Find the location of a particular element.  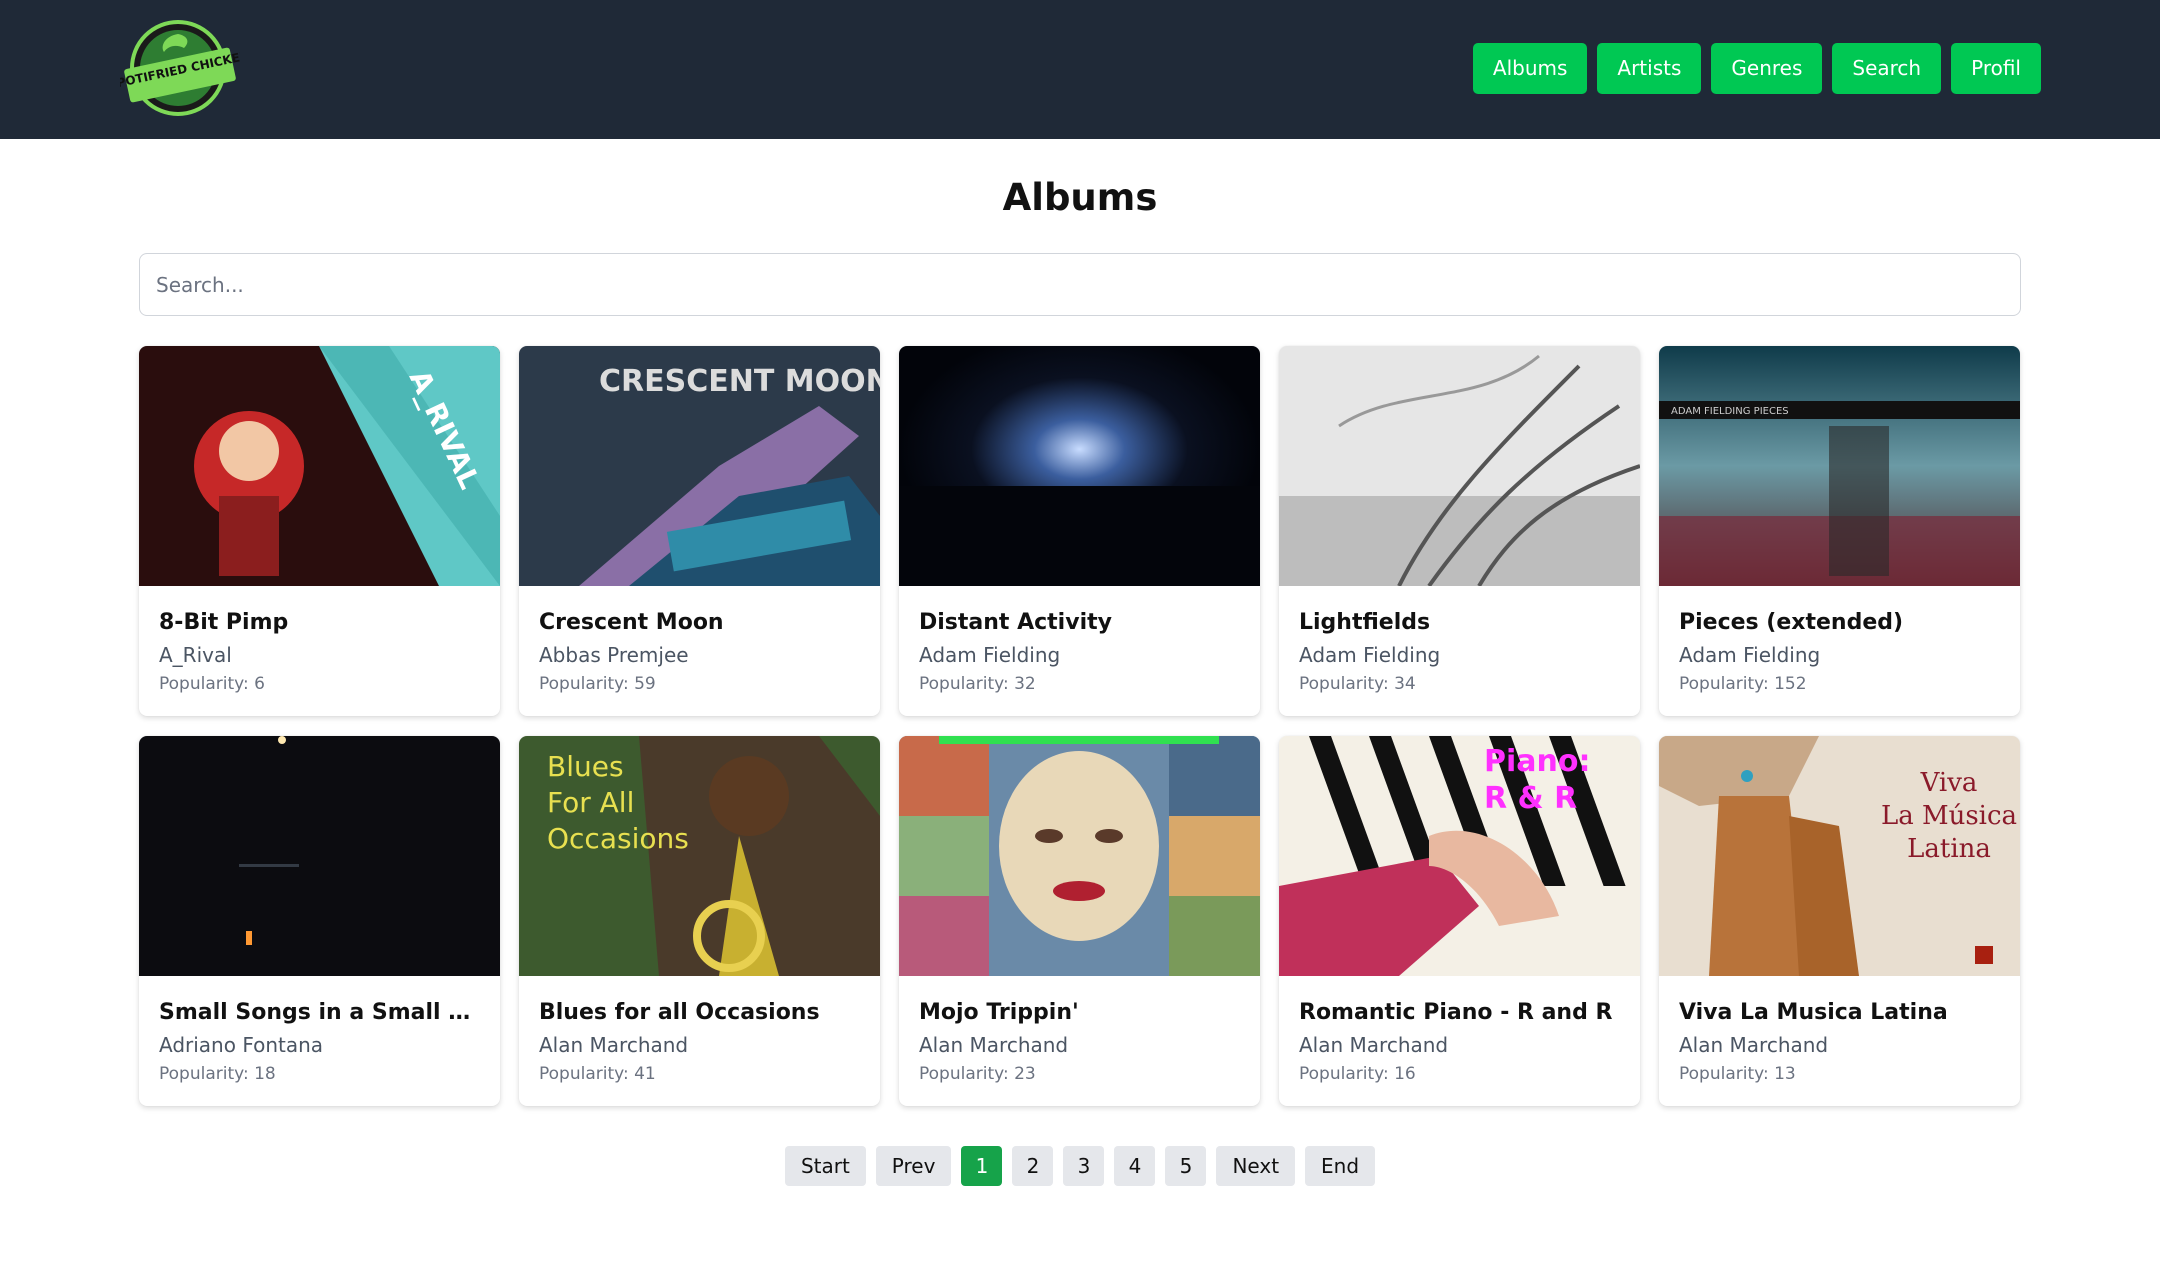

spotifried-chicken-logo: SPOTIFRIED CHICKEN is located at coordinates (180, 68).